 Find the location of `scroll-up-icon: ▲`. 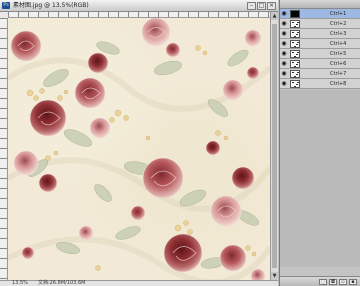

scroll-up-icon: ▲ is located at coordinates (274, 16).